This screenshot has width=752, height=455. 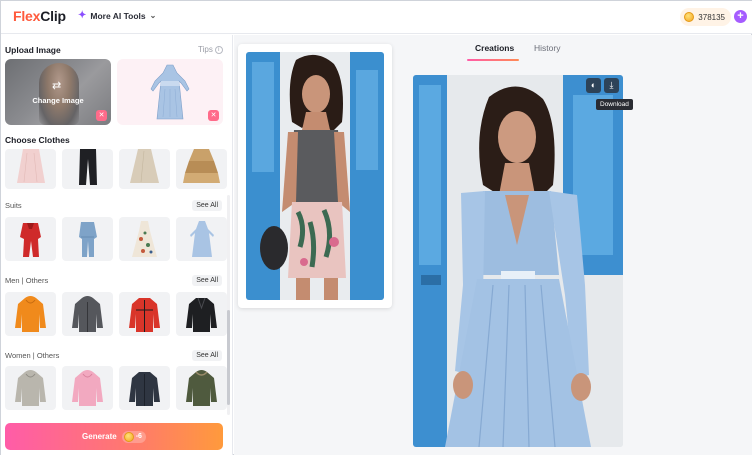 I want to click on top-bar: FlexClip ✦ More AI Tools ⌄ 378135 +, so click(x=376, y=17).